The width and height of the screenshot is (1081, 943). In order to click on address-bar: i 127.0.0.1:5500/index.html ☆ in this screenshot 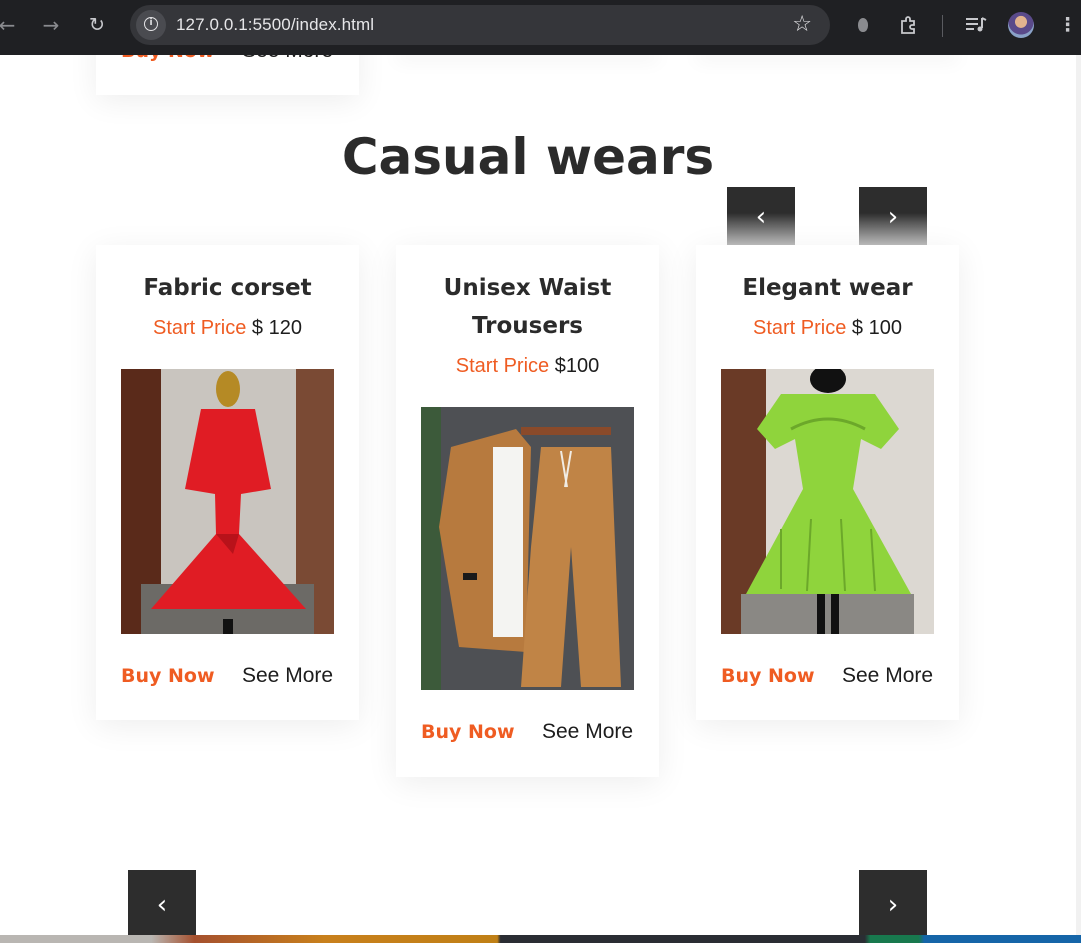, I will do `click(480, 25)`.